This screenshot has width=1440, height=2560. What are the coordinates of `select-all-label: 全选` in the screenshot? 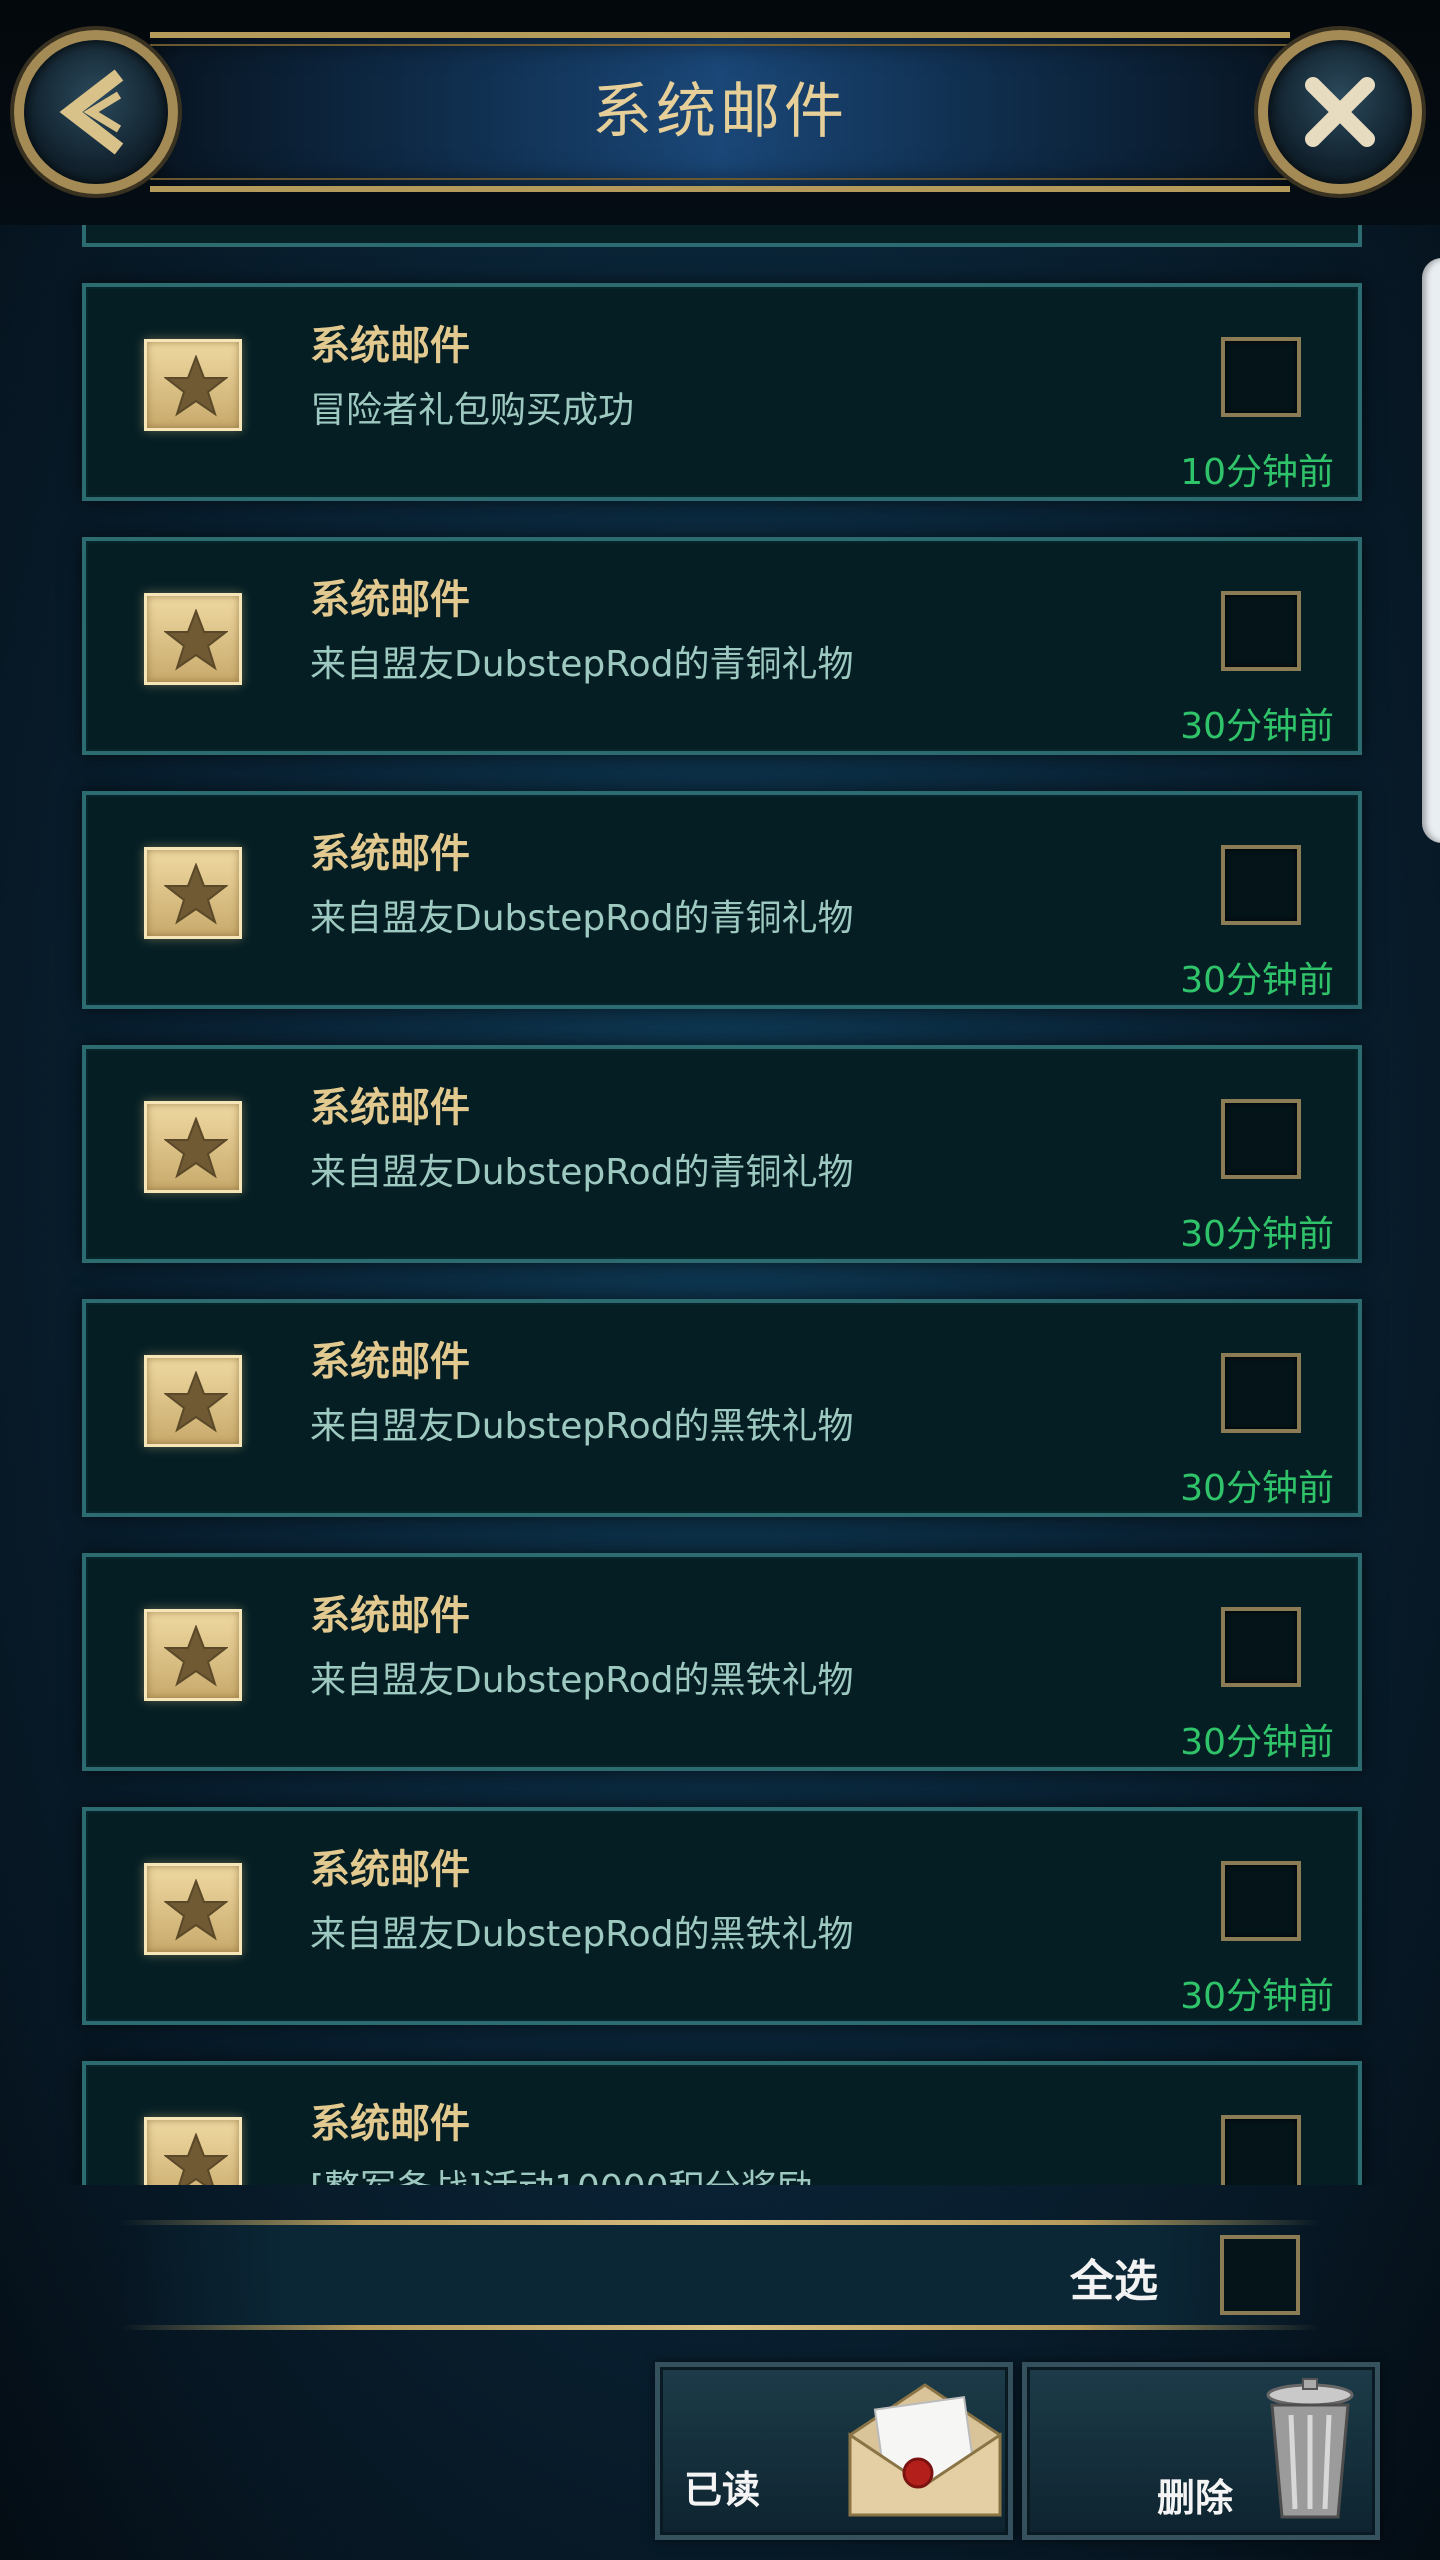 It's located at (1114, 2281).